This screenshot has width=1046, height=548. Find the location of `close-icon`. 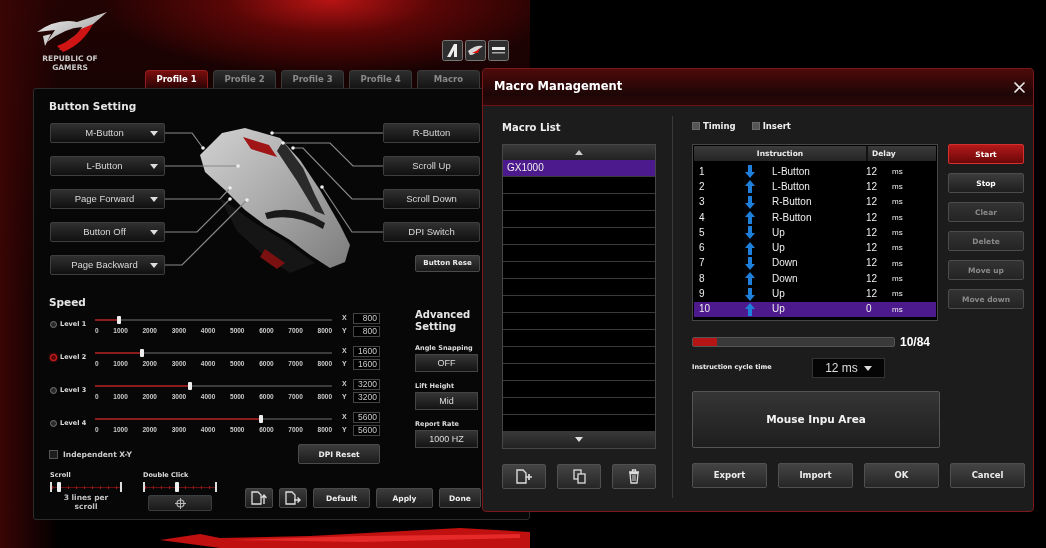

close-icon is located at coordinates (1019, 87).